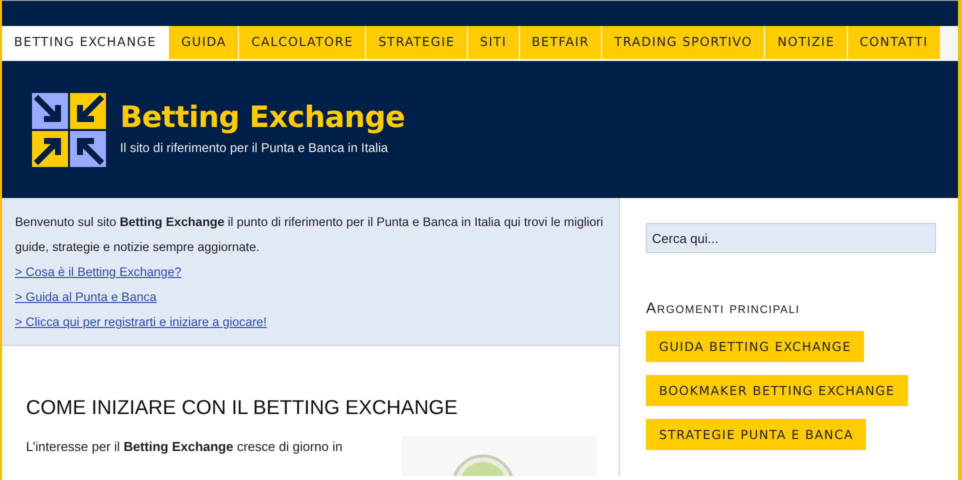  Describe the element at coordinates (895, 43) in the screenshot. I see `nav-tab: CONTATTI` at that location.